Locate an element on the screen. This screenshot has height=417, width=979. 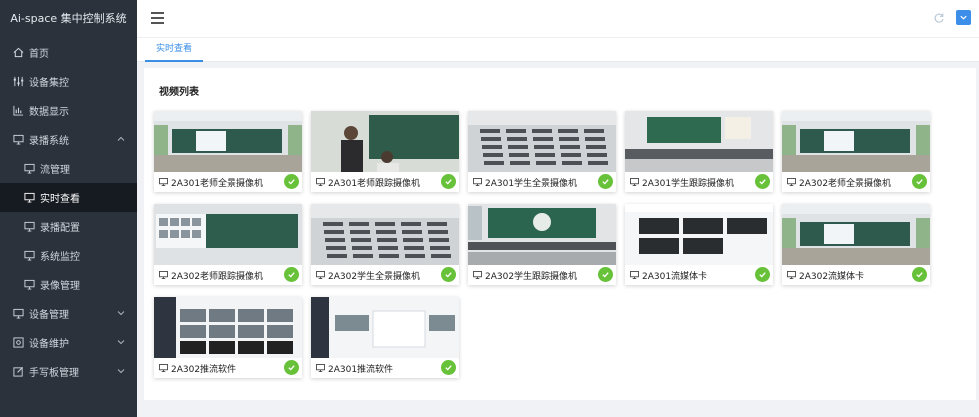
tab-live-view: 实时查看 is located at coordinates (174, 50).